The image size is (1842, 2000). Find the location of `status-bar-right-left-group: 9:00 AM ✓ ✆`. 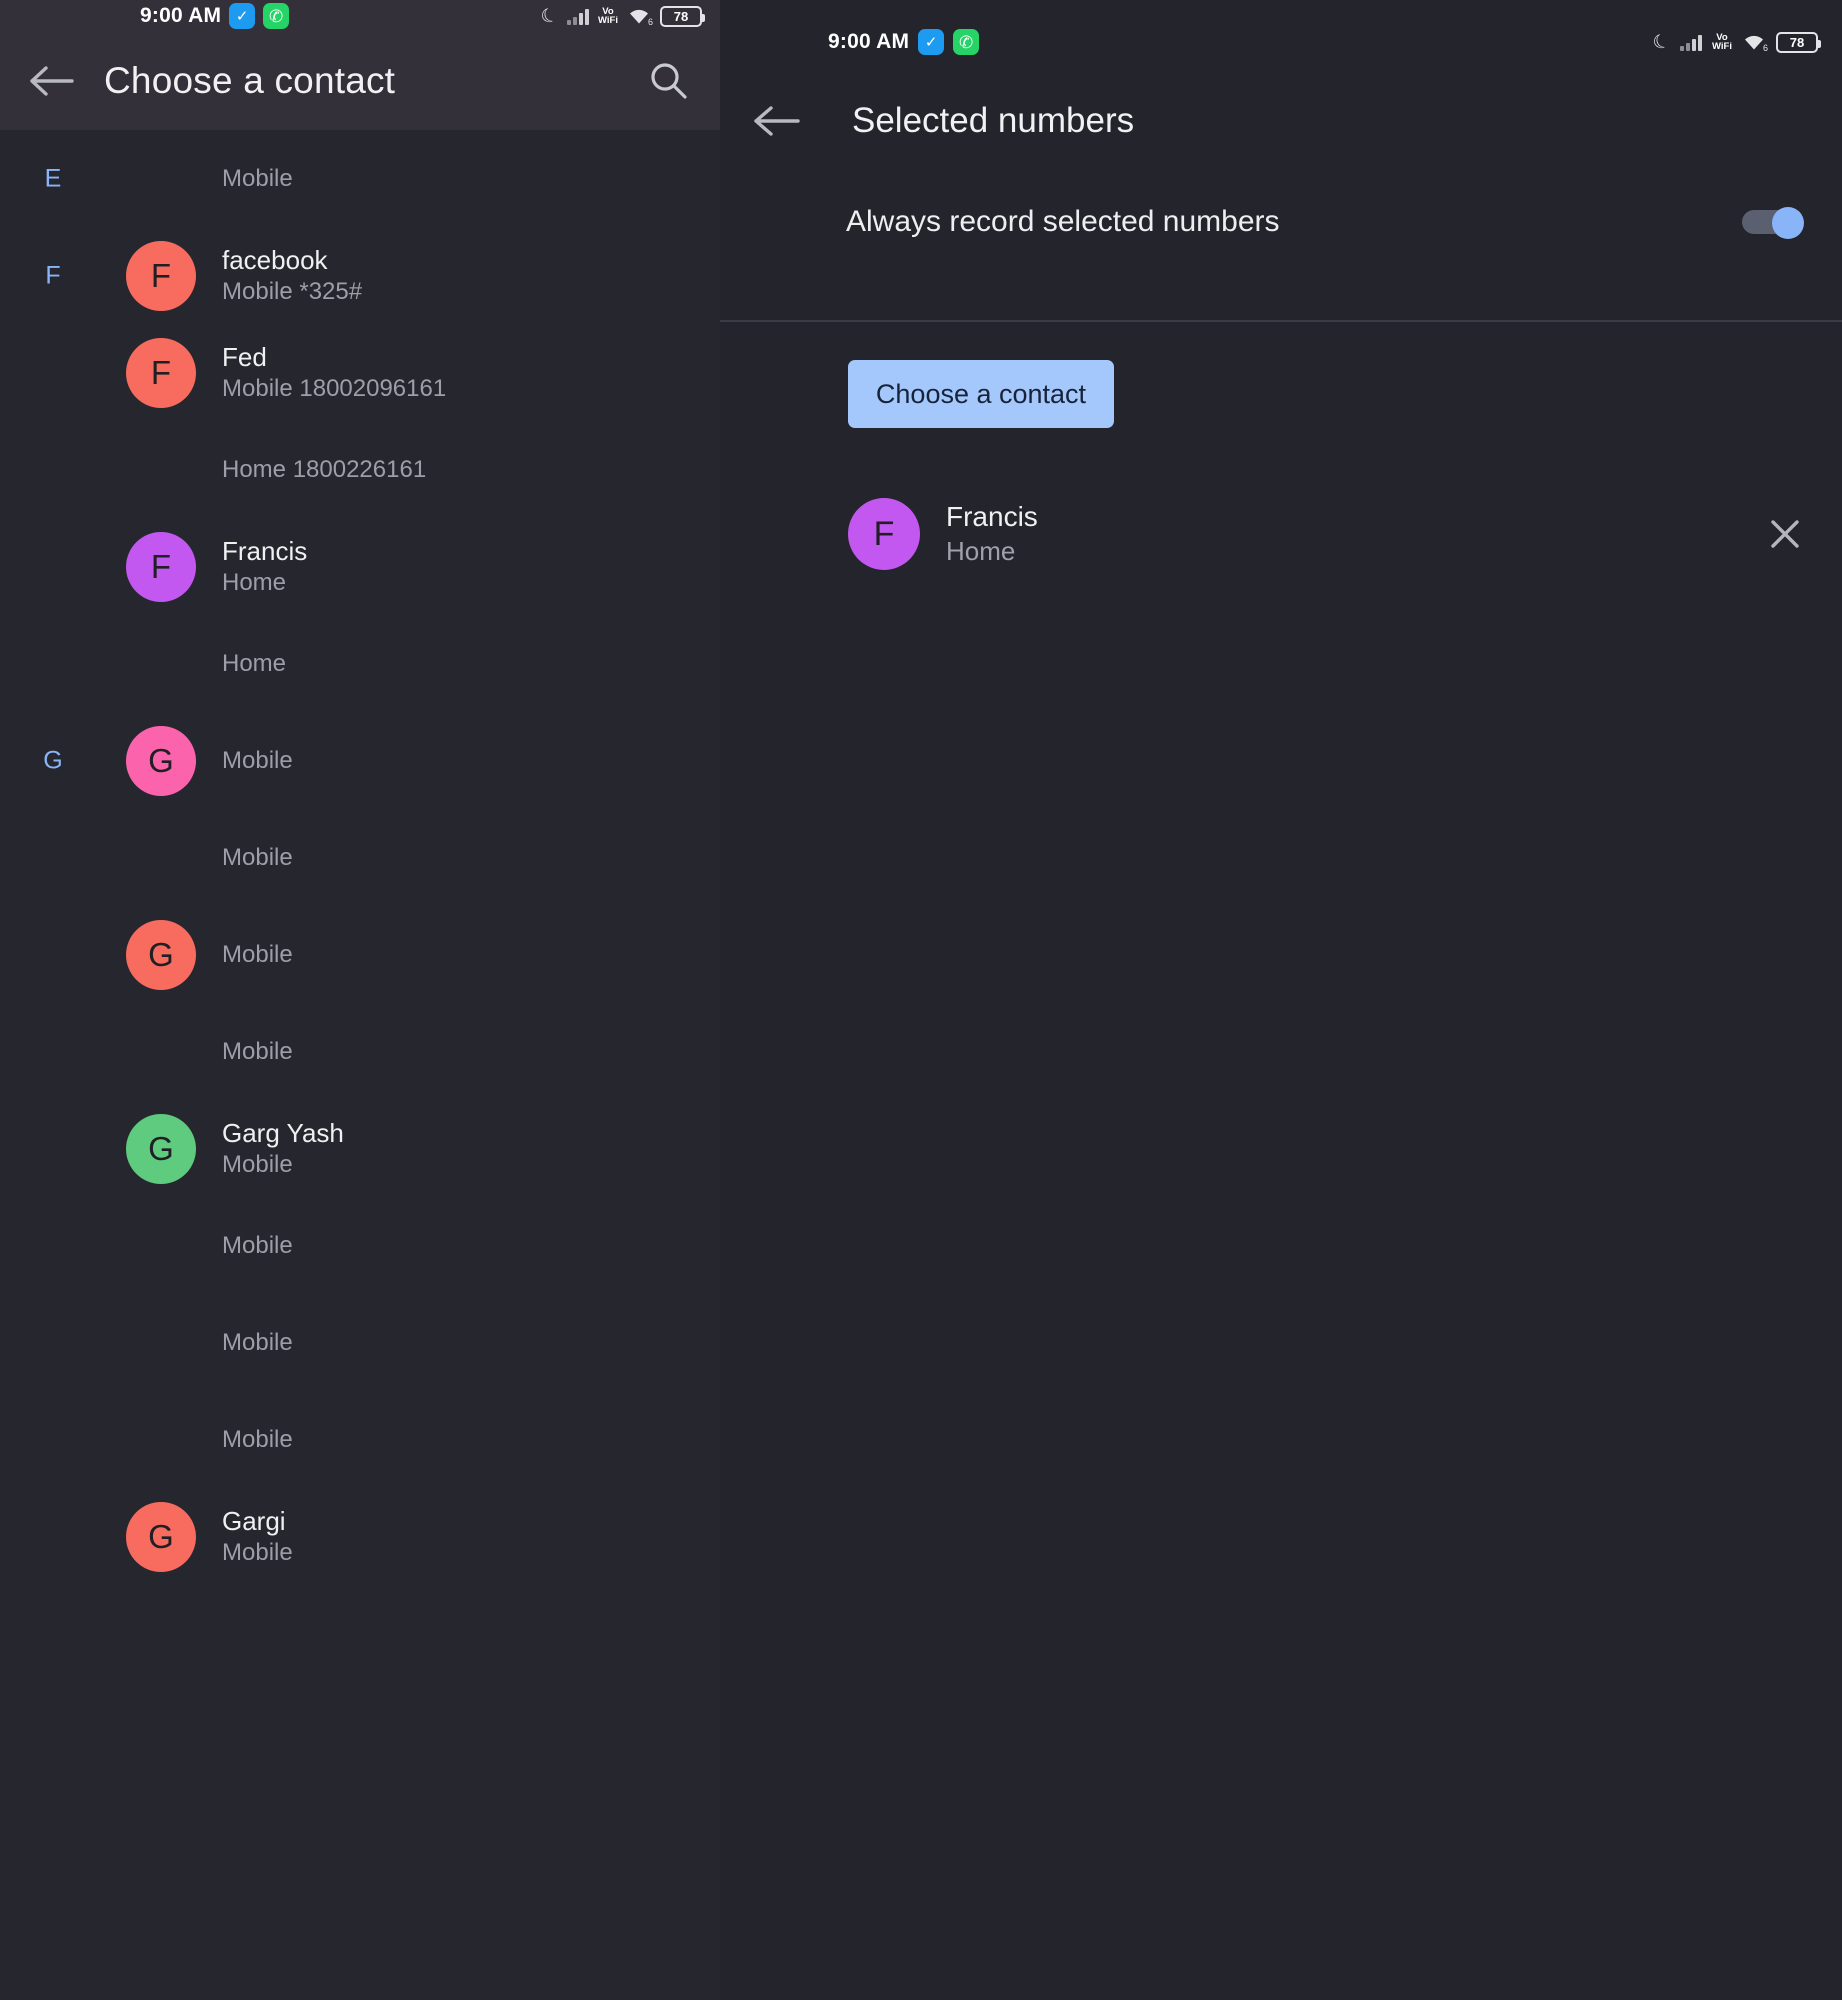

status-bar-right-left-group: 9:00 AM ✓ ✆ is located at coordinates (904, 42).